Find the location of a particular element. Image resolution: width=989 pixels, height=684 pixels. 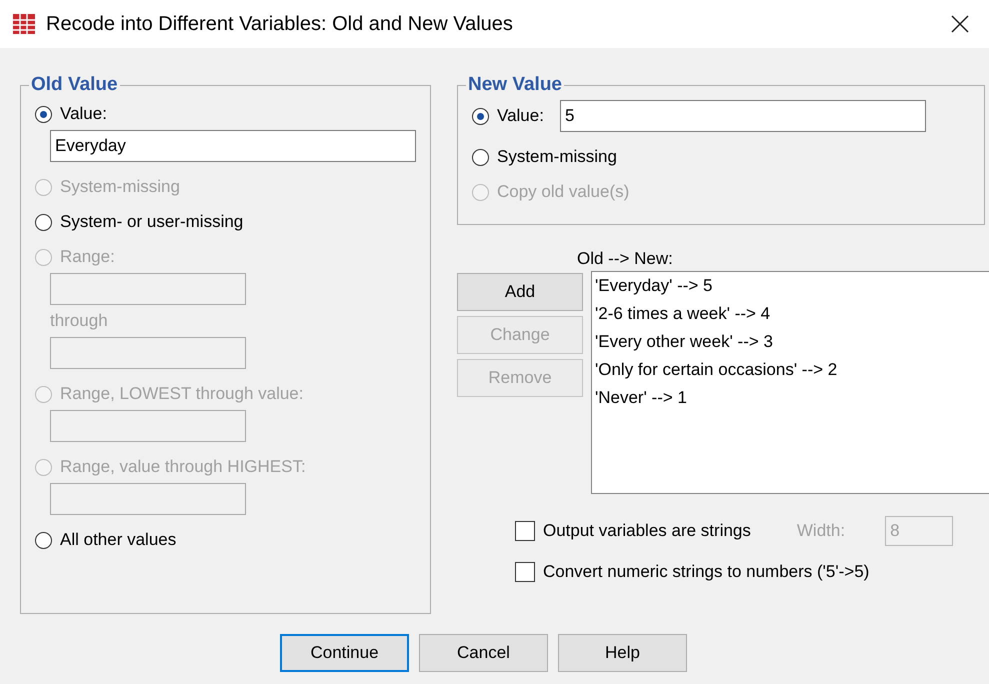

option-label: System- or user-missing is located at coordinates (152, 222).